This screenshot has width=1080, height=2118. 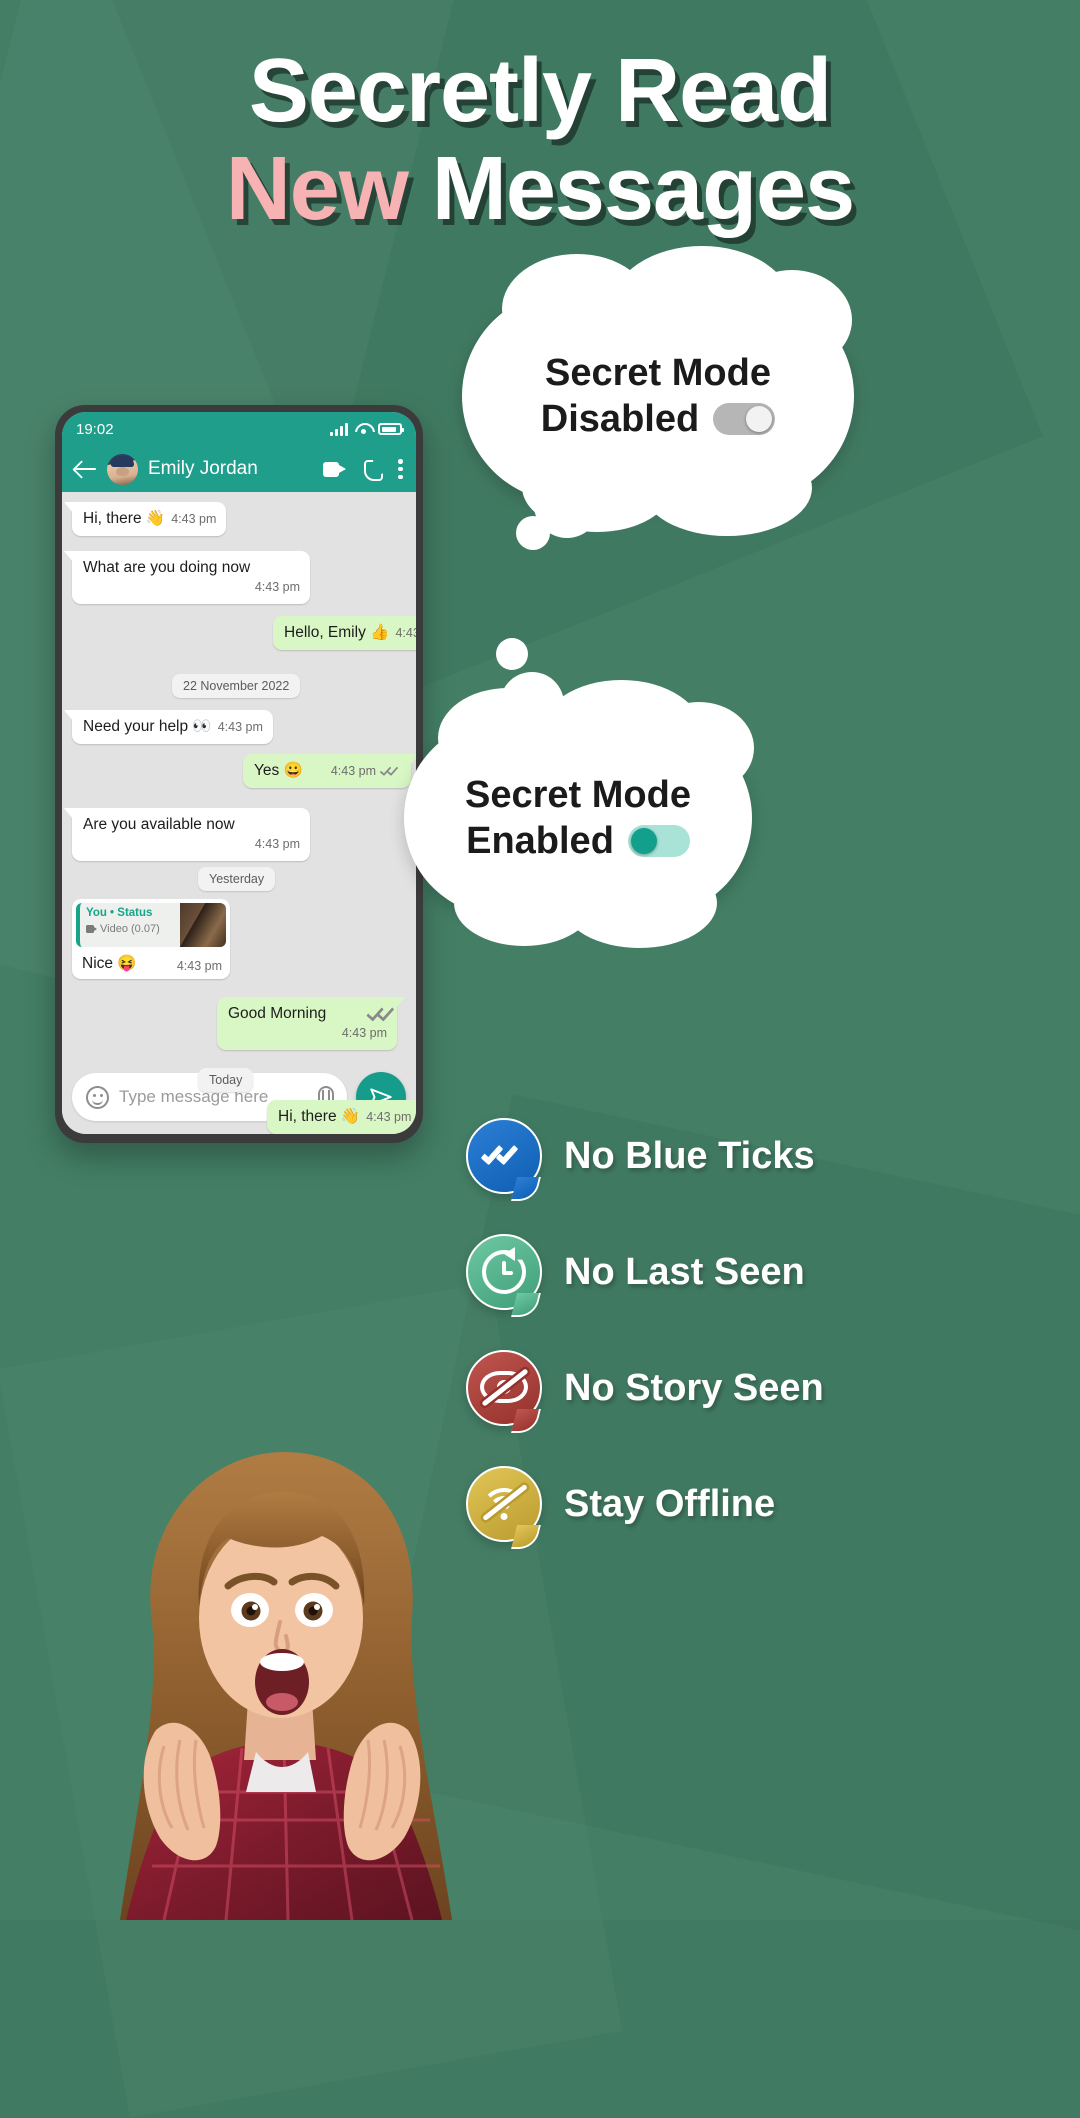 I want to click on message-text: Nice 😝, so click(x=109, y=963).